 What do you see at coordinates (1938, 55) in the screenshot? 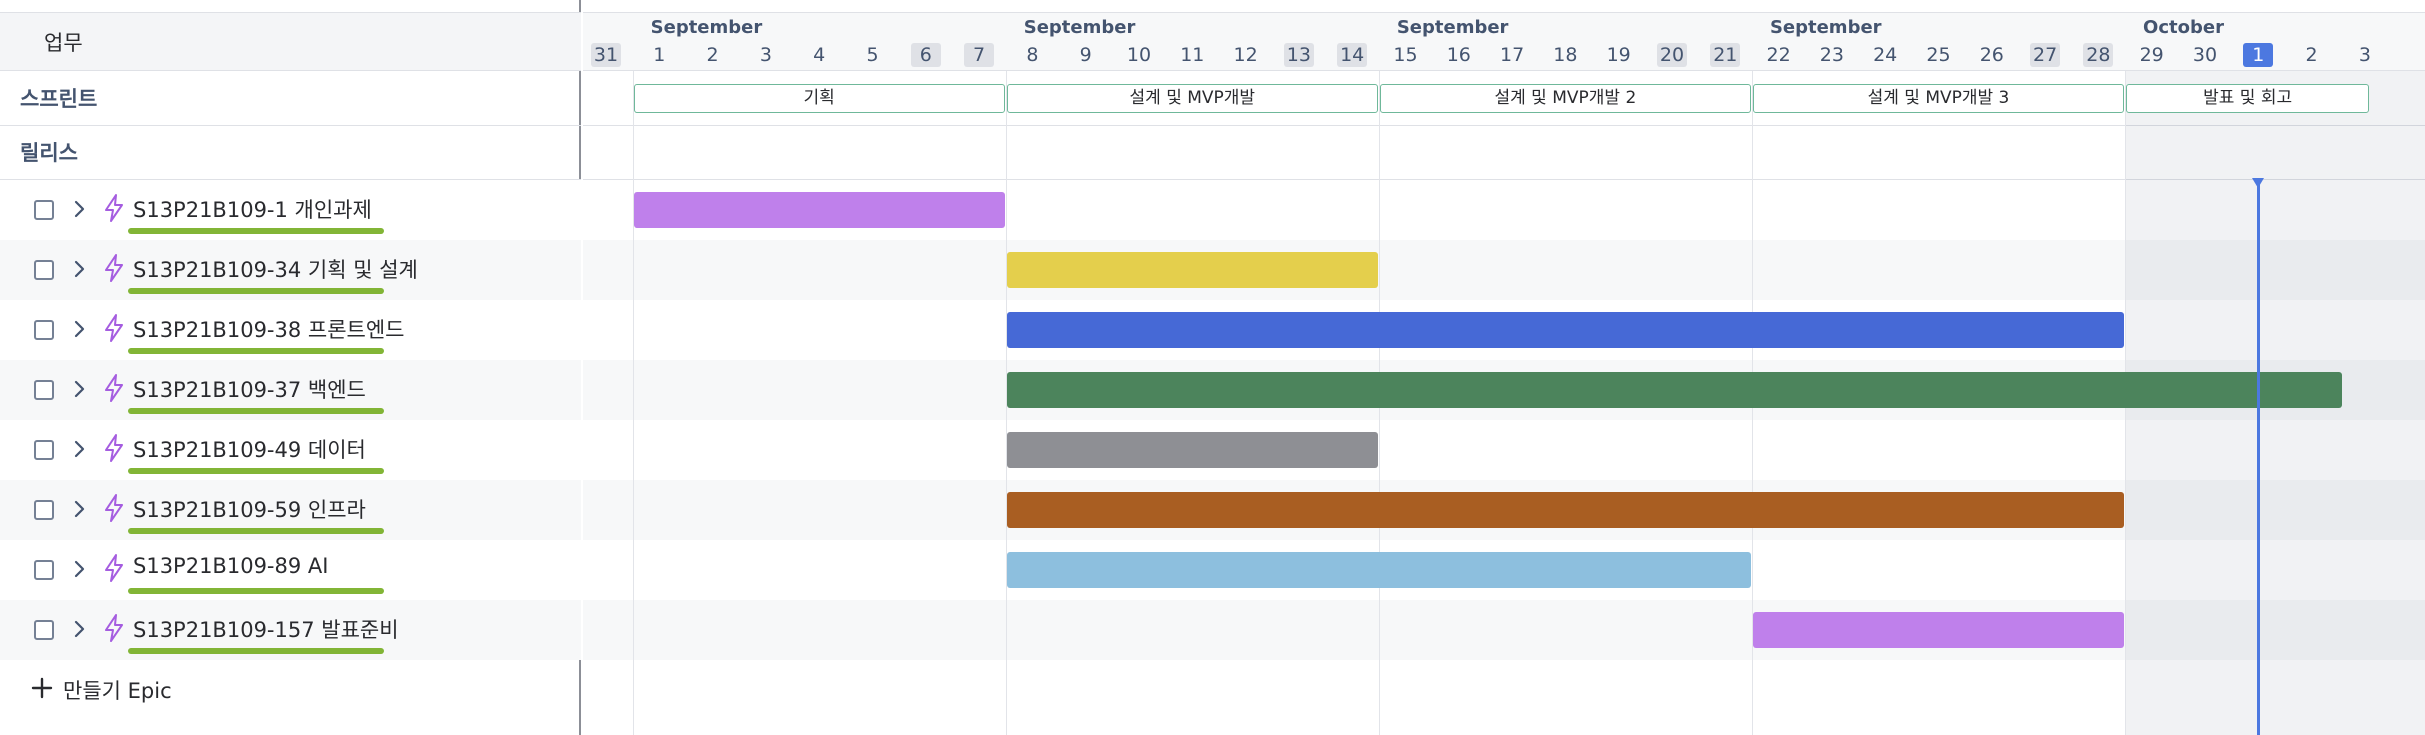
I see `day-label: 25` at bounding box center [1938, 55].